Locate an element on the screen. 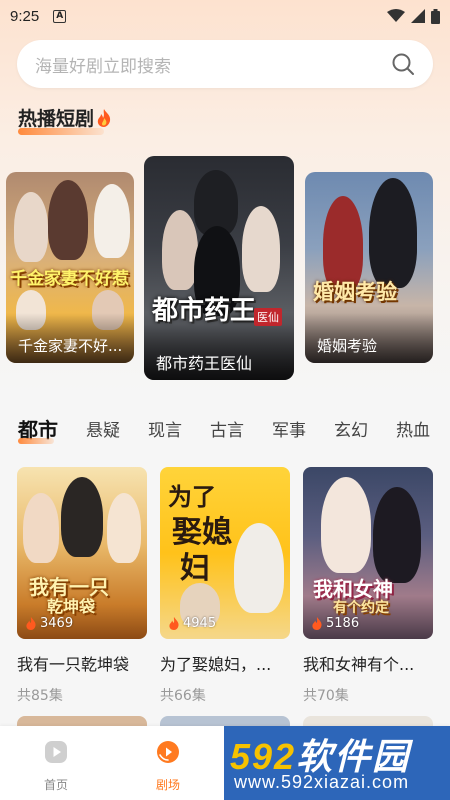 The height and width of the screenshot is (800, 450). tab-xuanyi: 悬疑 is located at coordinates (103, 428).